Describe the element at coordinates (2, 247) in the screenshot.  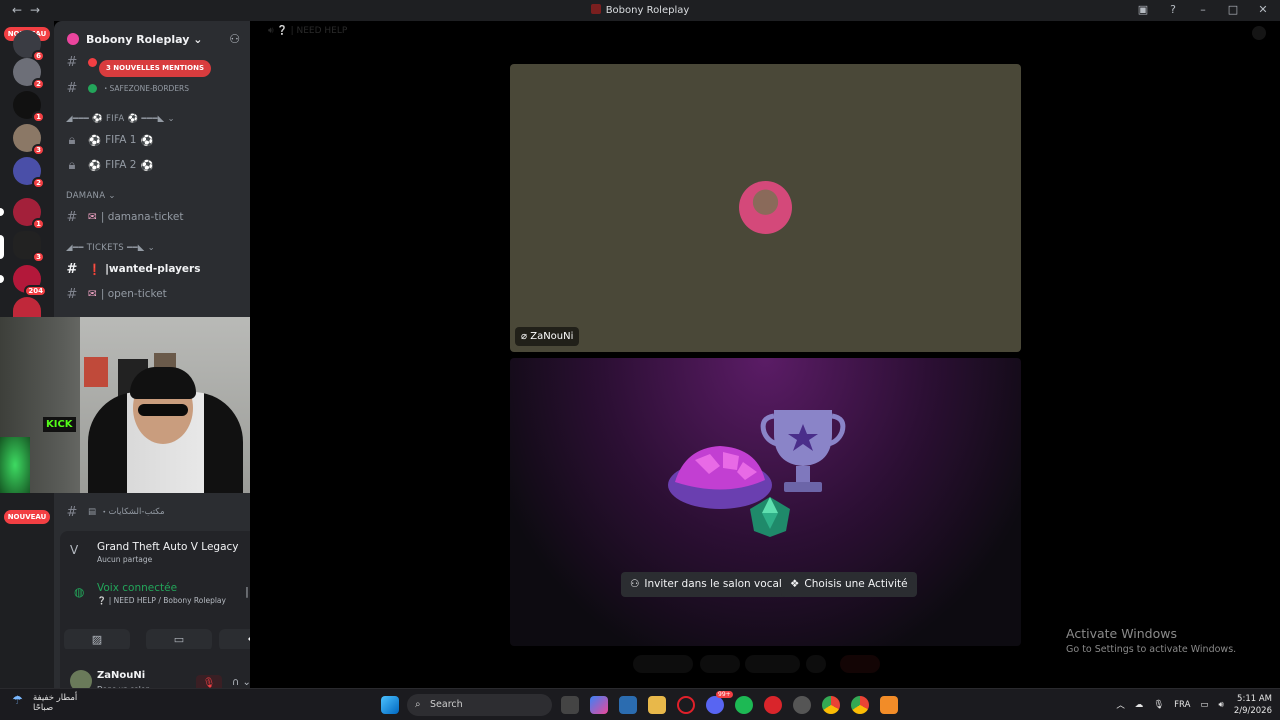
I see `selected-indicator` at that location.